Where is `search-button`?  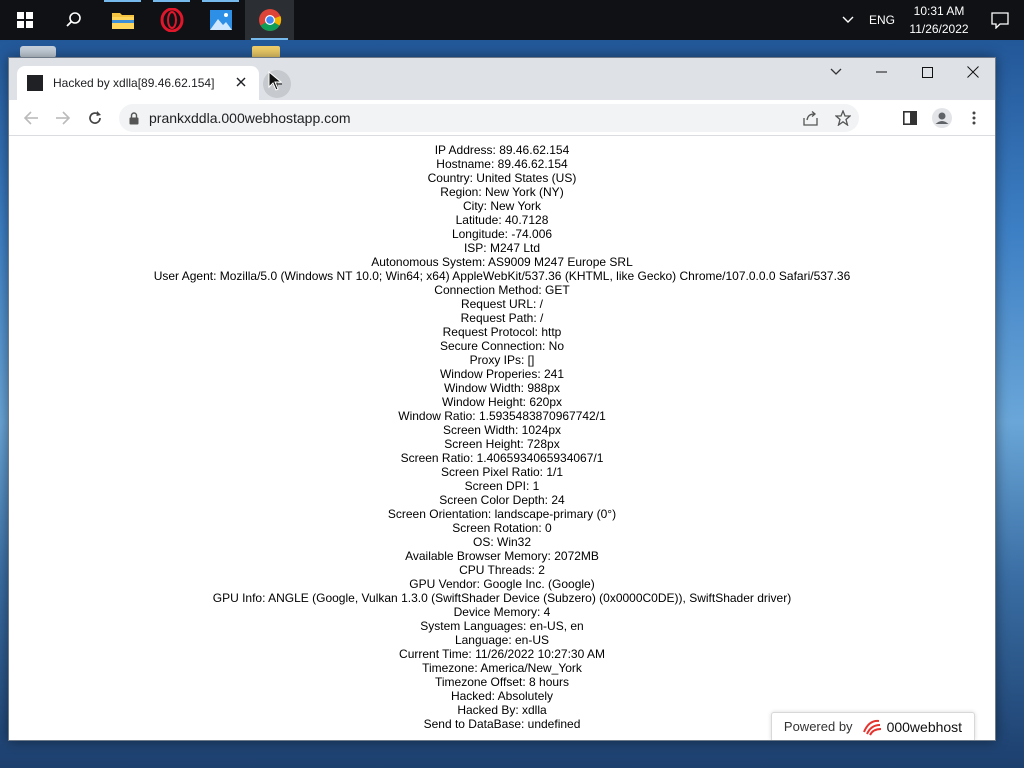 search-button is located at coordinates (73, 20).